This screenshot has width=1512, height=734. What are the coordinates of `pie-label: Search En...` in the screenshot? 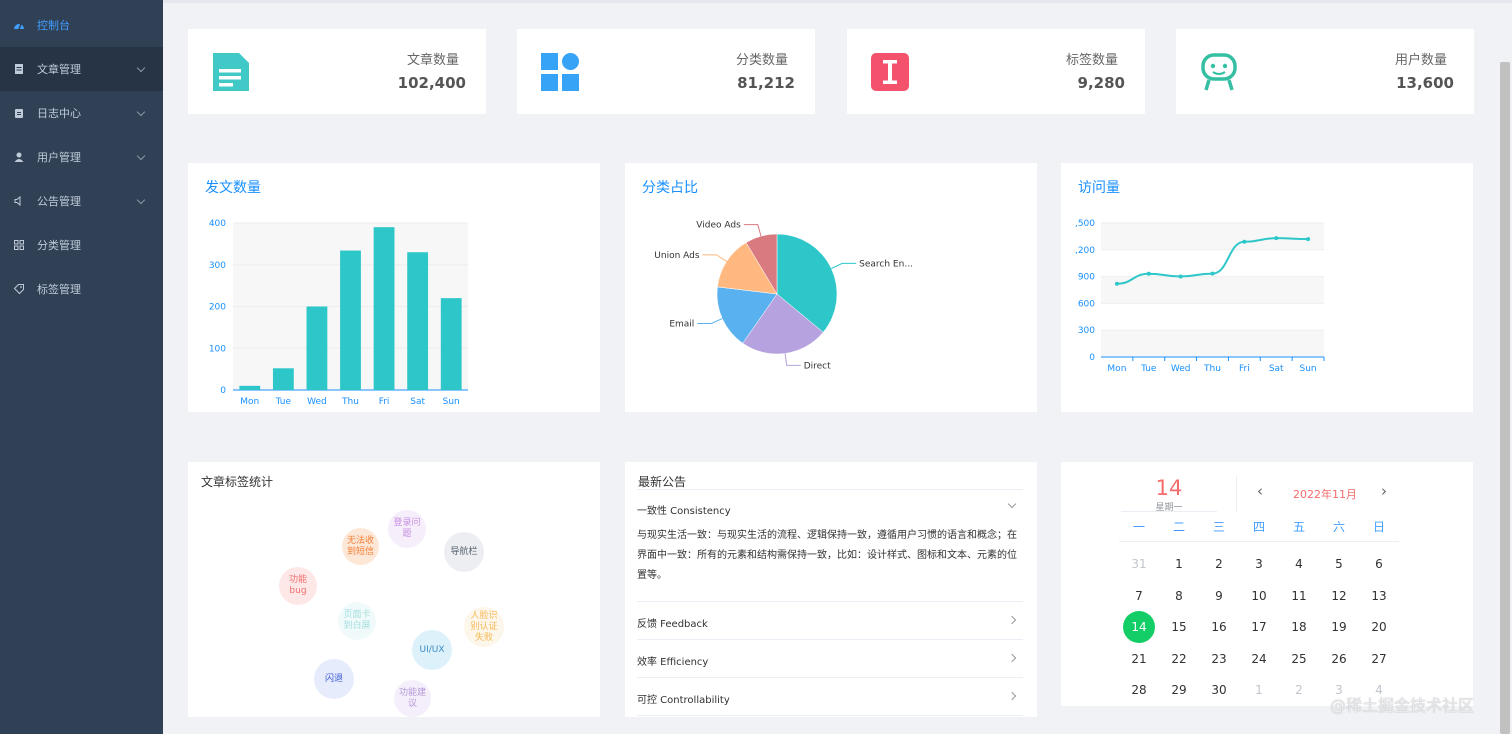 It's located at (886, 264).